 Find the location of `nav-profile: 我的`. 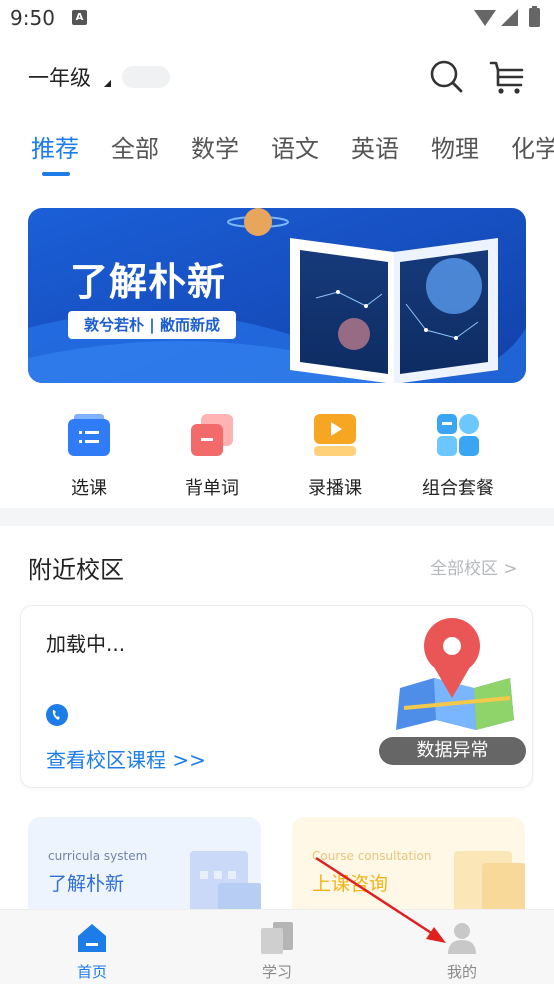

nav-profile: 我的 is located at coordinates (462, 947).